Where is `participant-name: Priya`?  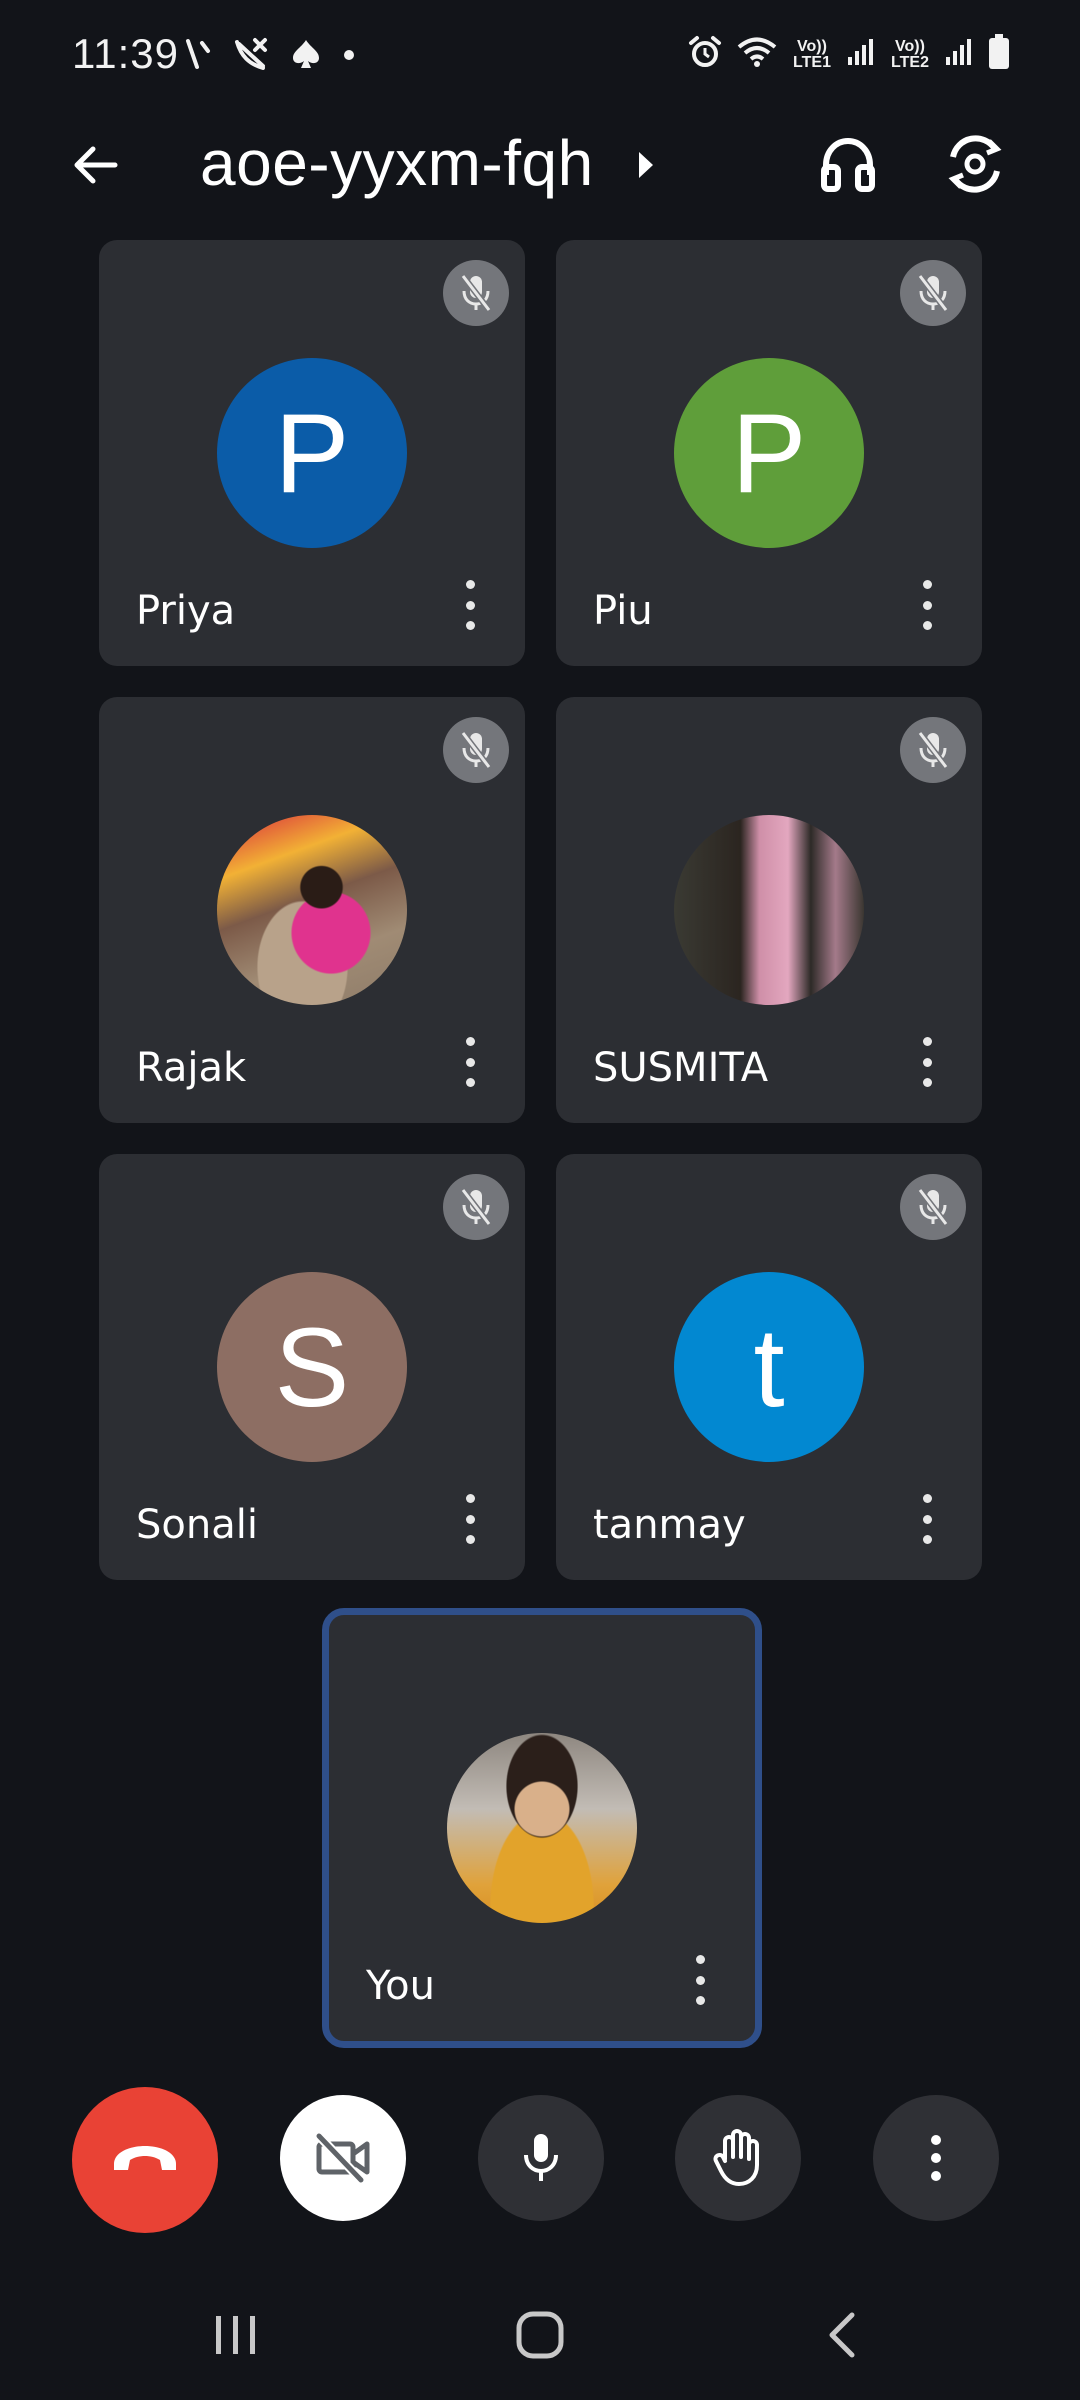 participant-name: Priya is located at coordinates (186, 611).